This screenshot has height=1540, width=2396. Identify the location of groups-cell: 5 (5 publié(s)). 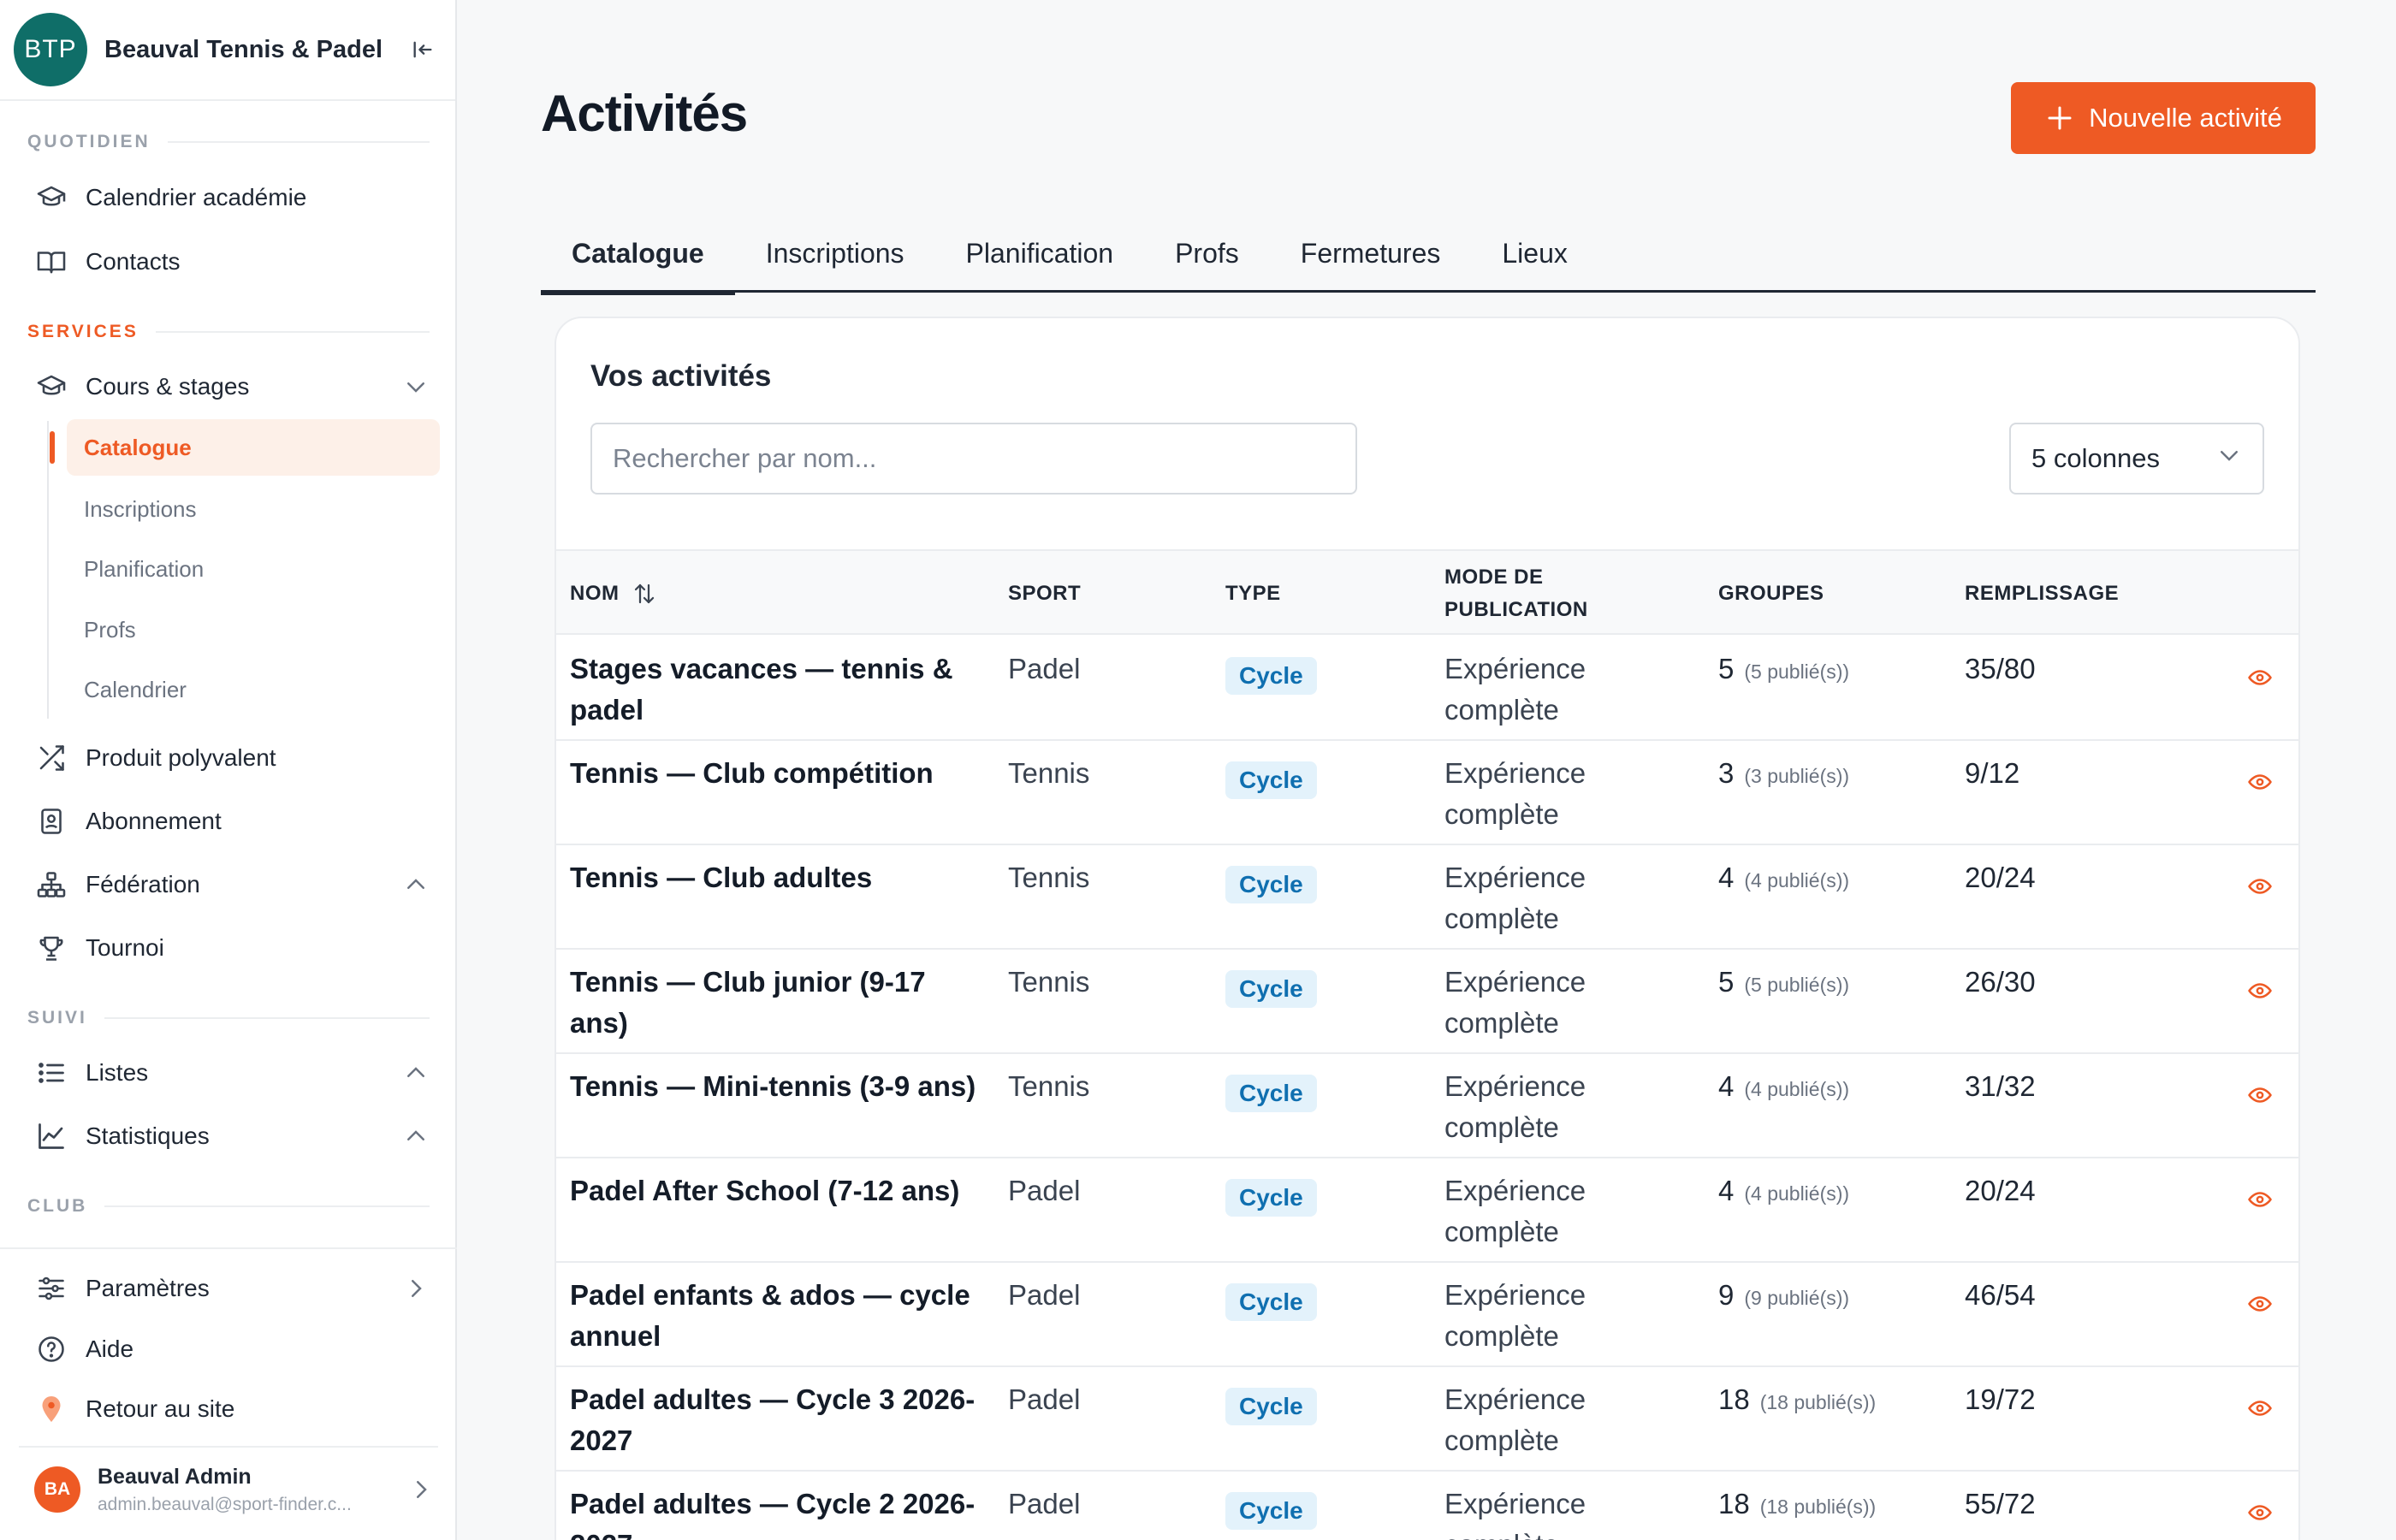
(1783, 983).